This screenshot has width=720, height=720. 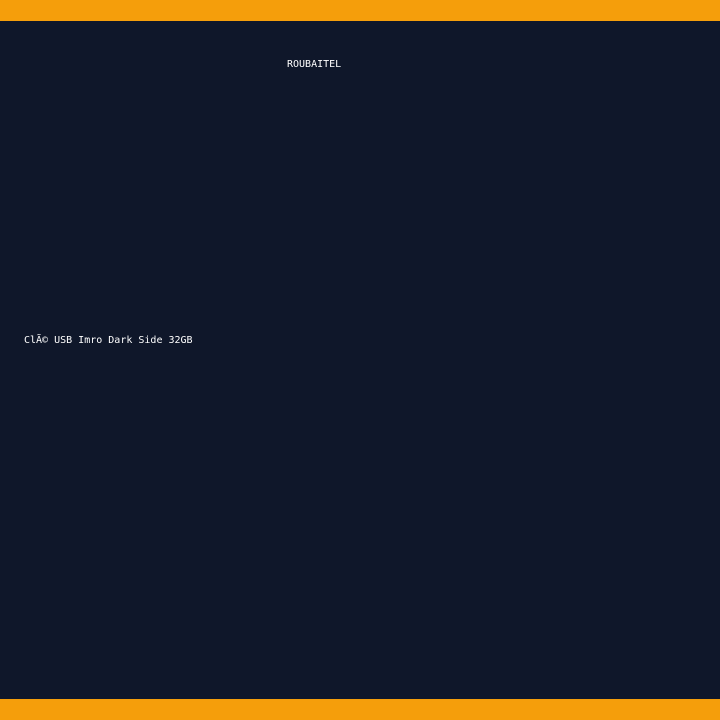 What do you see at coordinates (360, 10) in the screenshot?
I see `top-accent-bar` at bounding box center [360, 10].